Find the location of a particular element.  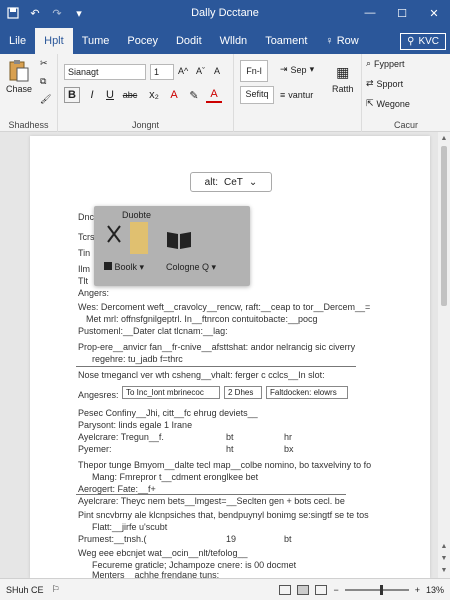

page-up-icon: ▼ is located at coordinates (444, 558).